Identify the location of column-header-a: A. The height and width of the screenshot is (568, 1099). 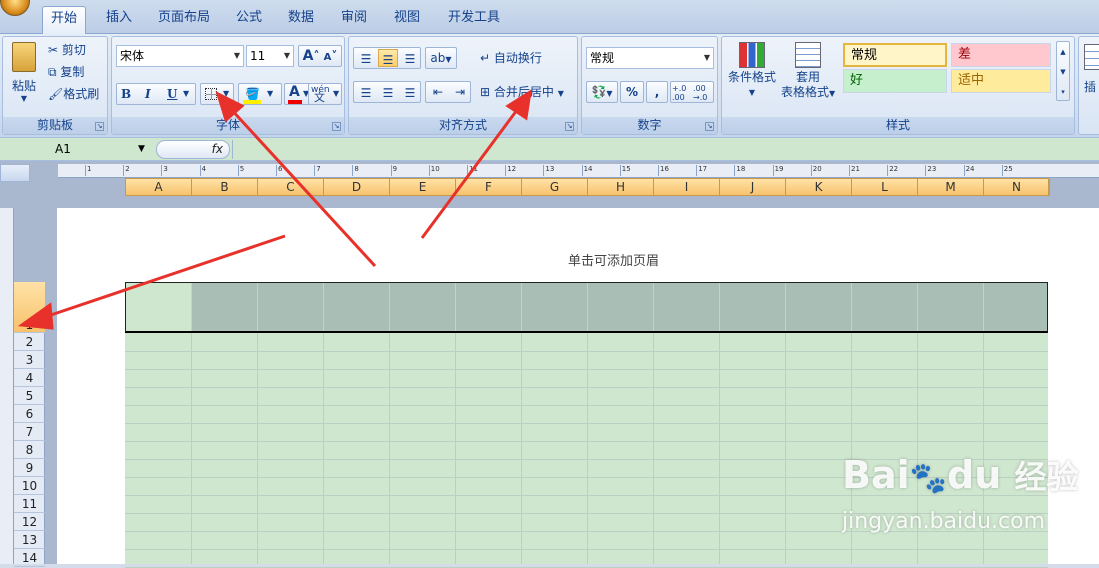
(159, 187).